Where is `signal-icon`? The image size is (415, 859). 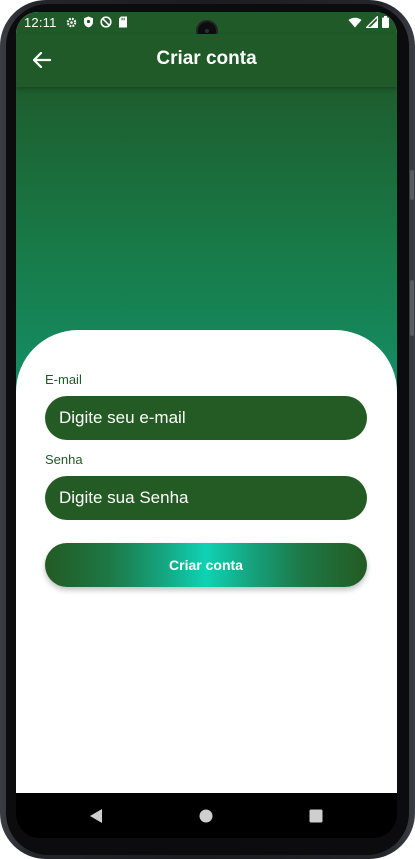 signal-icon is located at coordinates (372, 22).